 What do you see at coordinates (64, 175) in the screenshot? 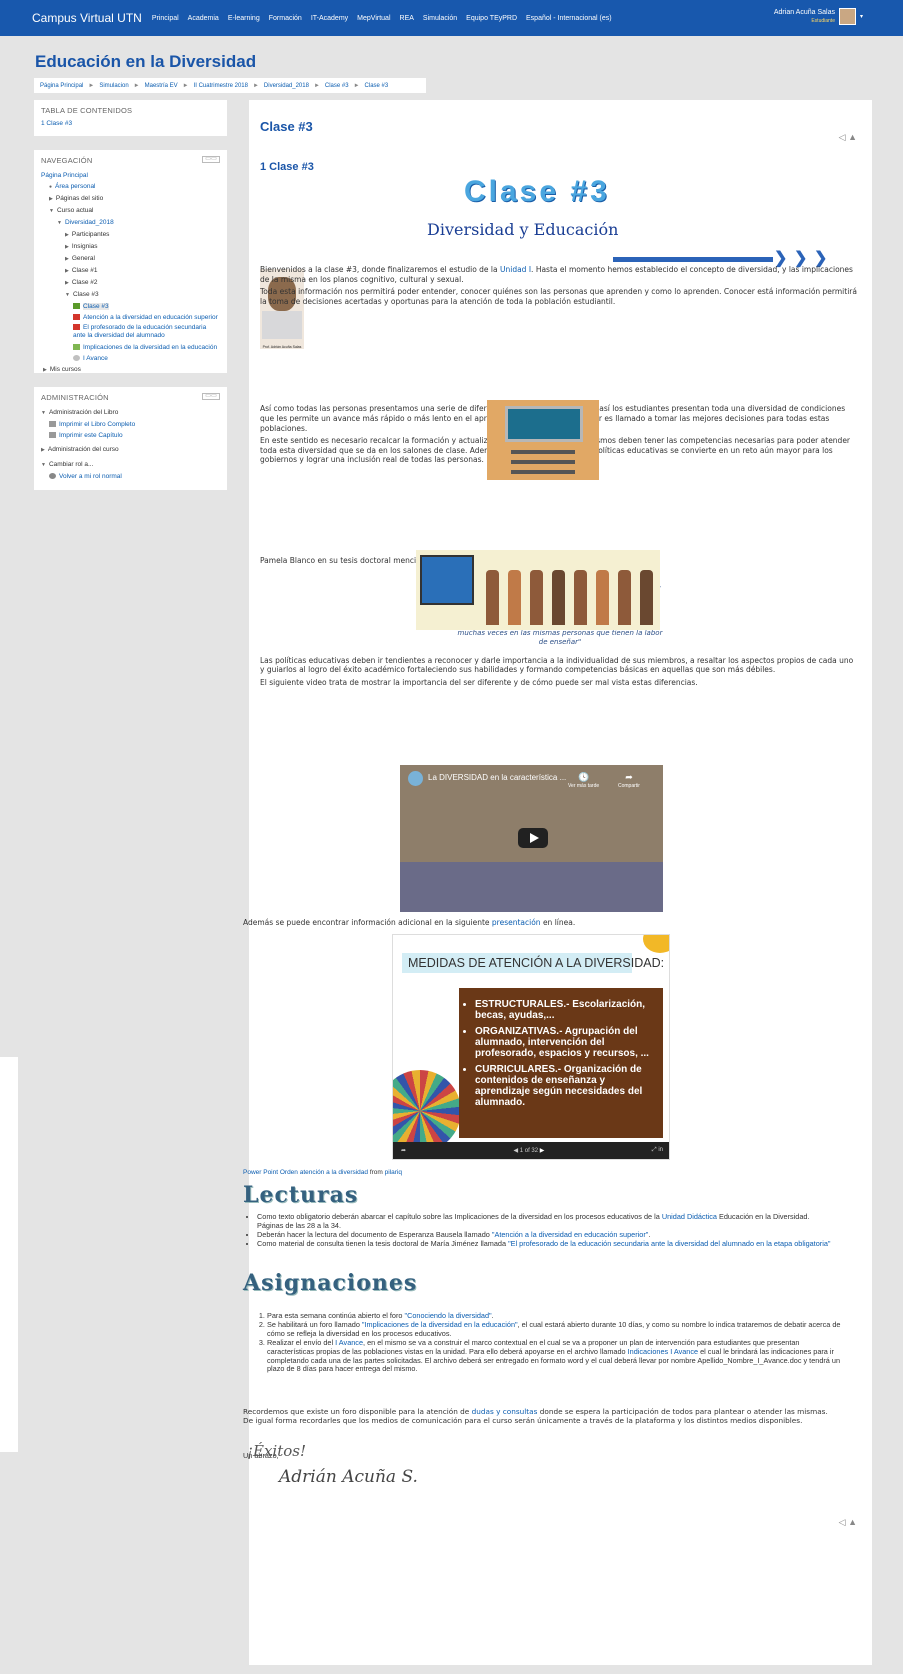
I see `nav-home: Página Principal` at bounding box center [64, 175].